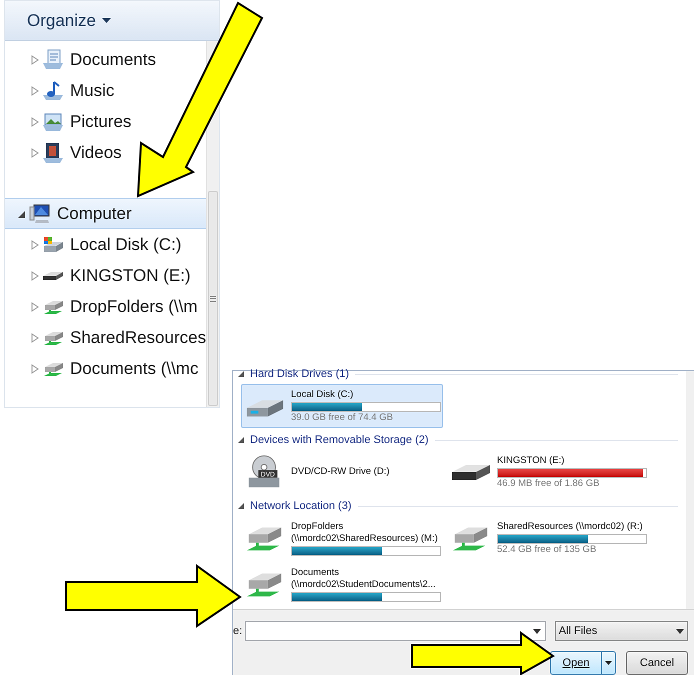  I want to click on tree-item: SharedResources, so click(105, 337).